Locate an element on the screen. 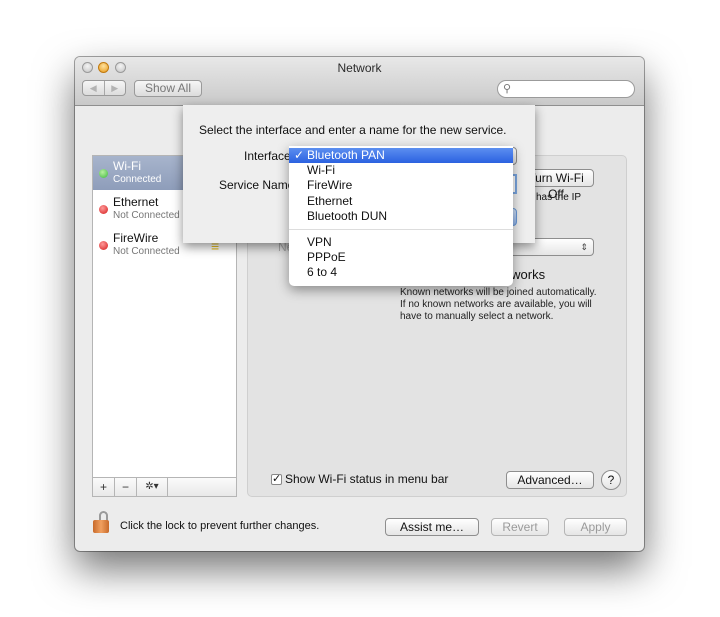 The height and width of the screenshot is (617, 720). interface-label: Interface: is located at coordinates (269, 156).